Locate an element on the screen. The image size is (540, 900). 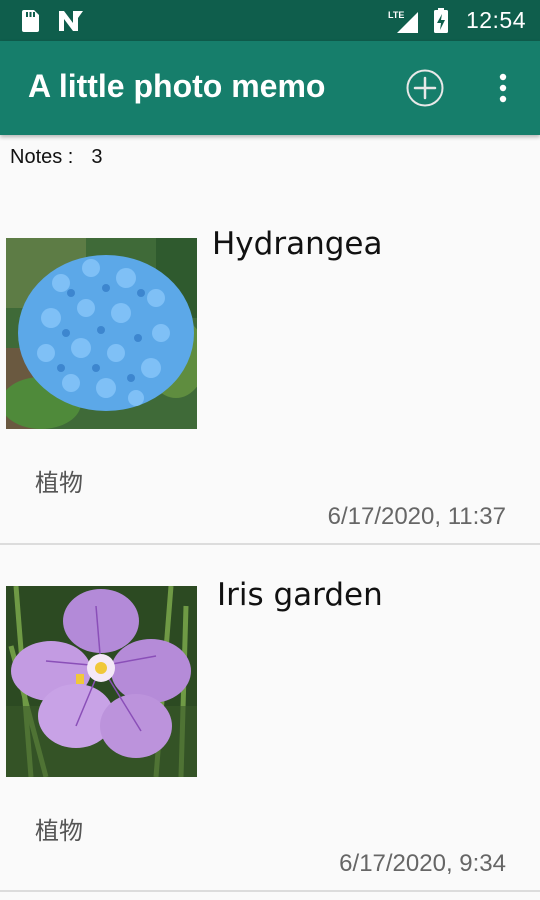
notes-count: Notes : 3 is located at coordinates (56, 157).